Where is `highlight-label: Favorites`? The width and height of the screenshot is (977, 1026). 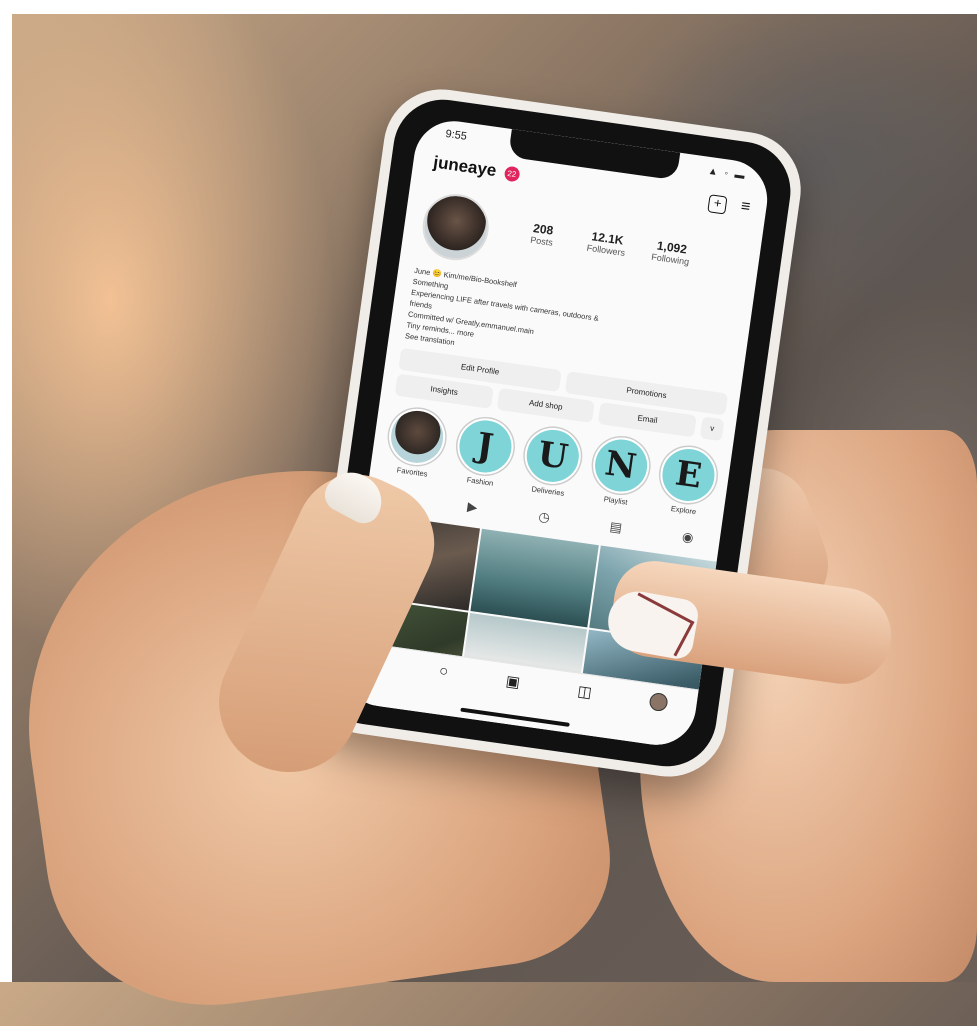
highlight-label: Favorites is located at coordinates (412, 472).